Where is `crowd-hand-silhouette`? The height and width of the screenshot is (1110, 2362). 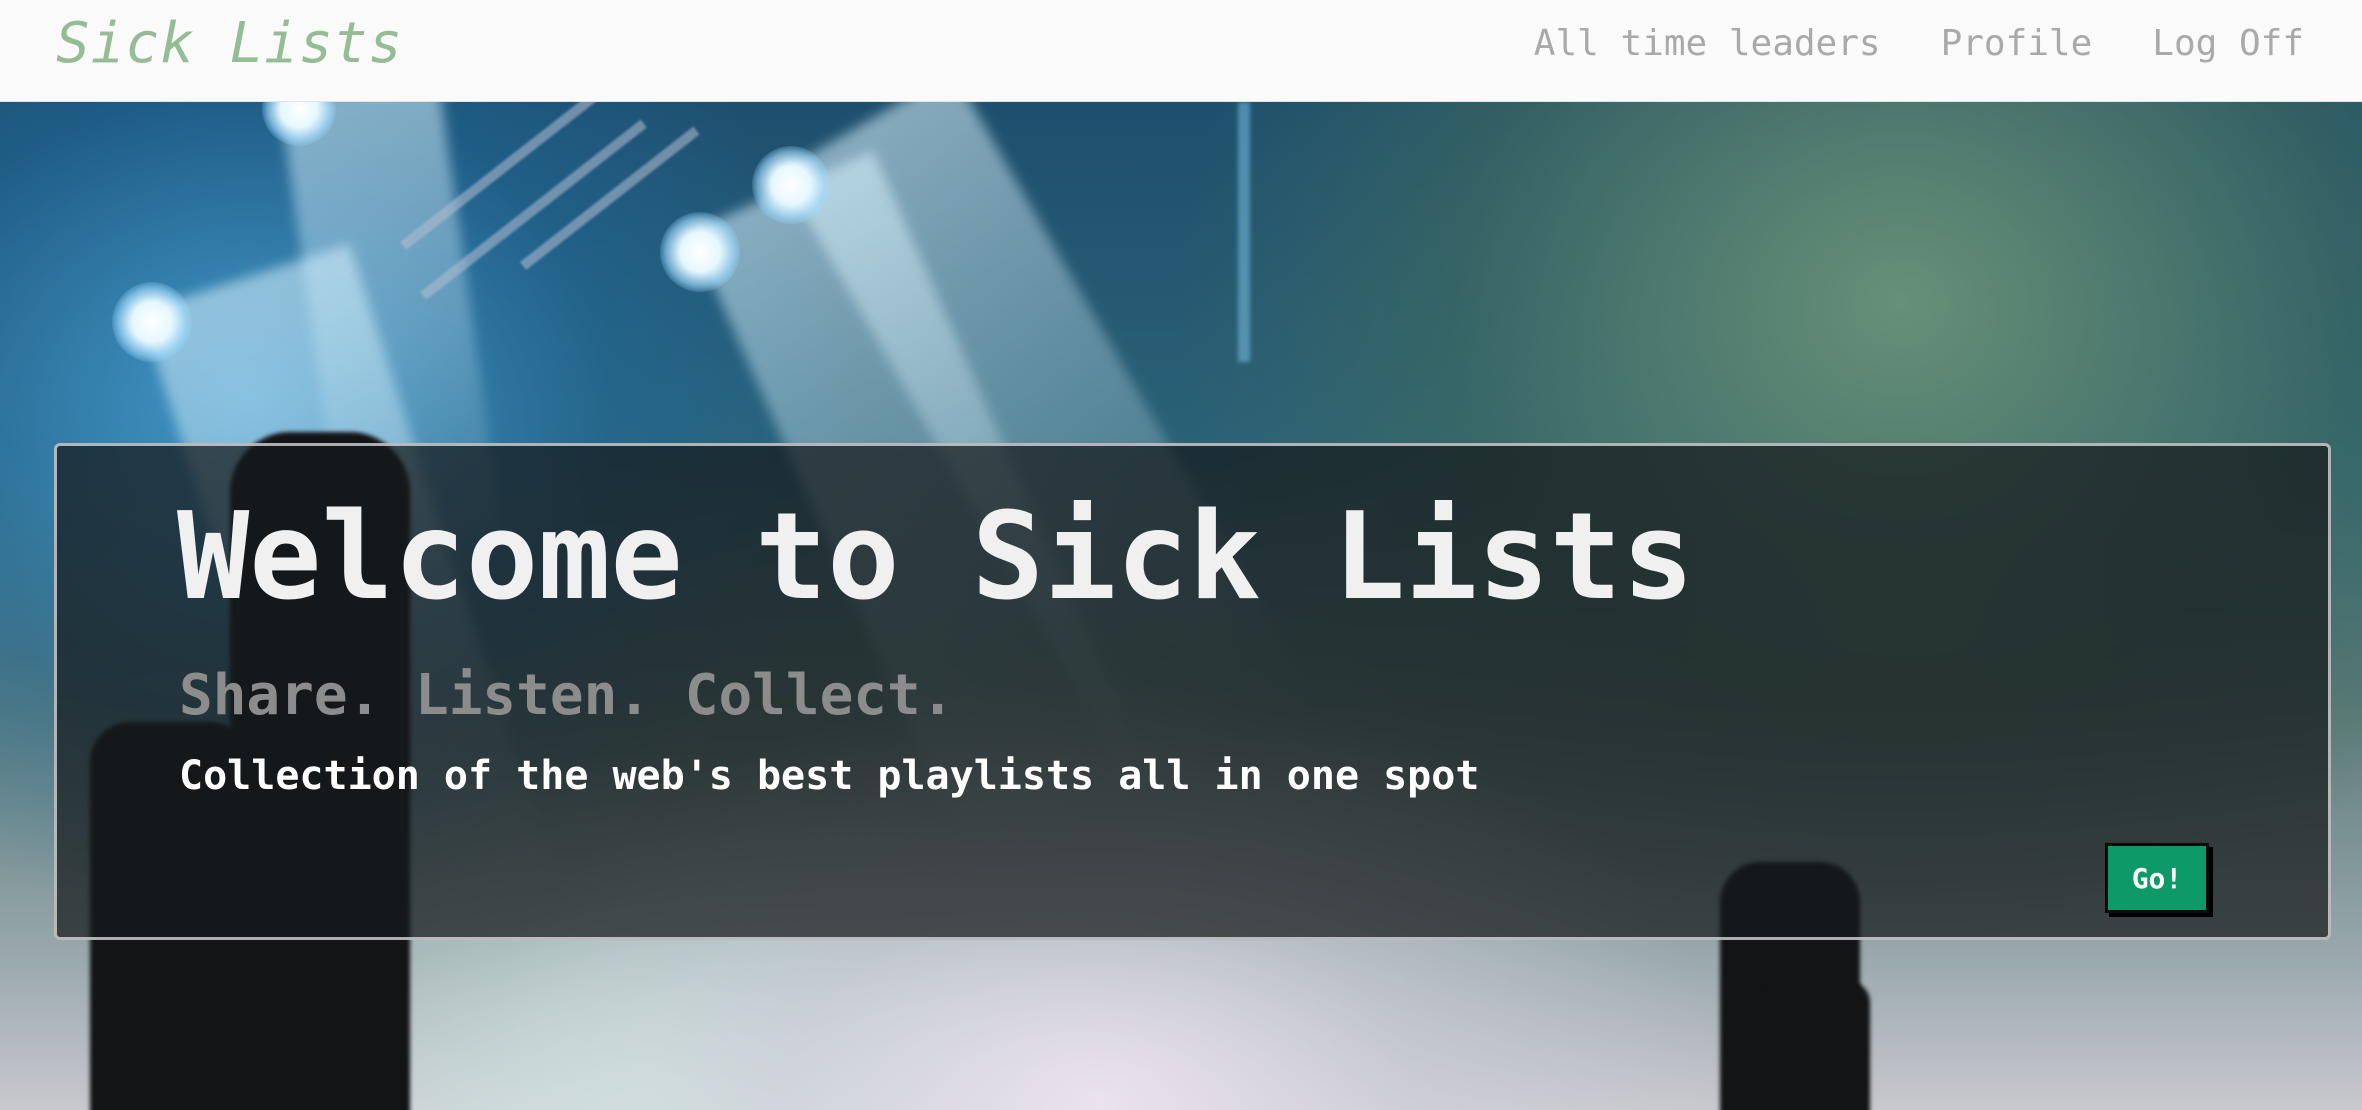 crowd-hand-silhouette is located at coordinates (1815, 1046).